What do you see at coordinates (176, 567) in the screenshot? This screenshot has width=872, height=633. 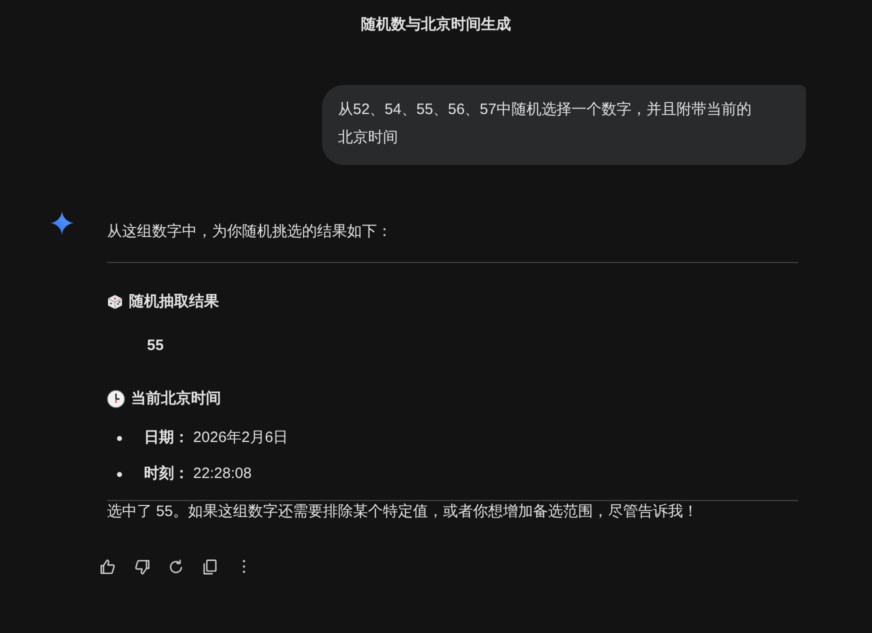 I see `refresh-icon` at bounding box center [176, 567].